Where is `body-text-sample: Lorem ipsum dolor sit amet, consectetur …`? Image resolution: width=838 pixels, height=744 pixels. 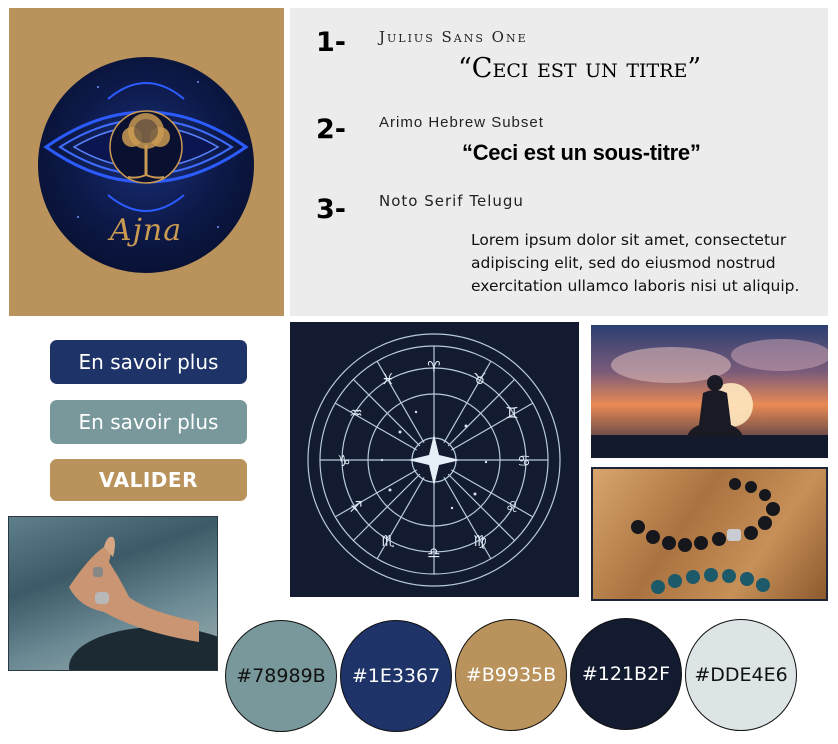
body-text-sample: Lorem ipsum dolor sit amet, consectetur … is located at coordinates (635, 263).